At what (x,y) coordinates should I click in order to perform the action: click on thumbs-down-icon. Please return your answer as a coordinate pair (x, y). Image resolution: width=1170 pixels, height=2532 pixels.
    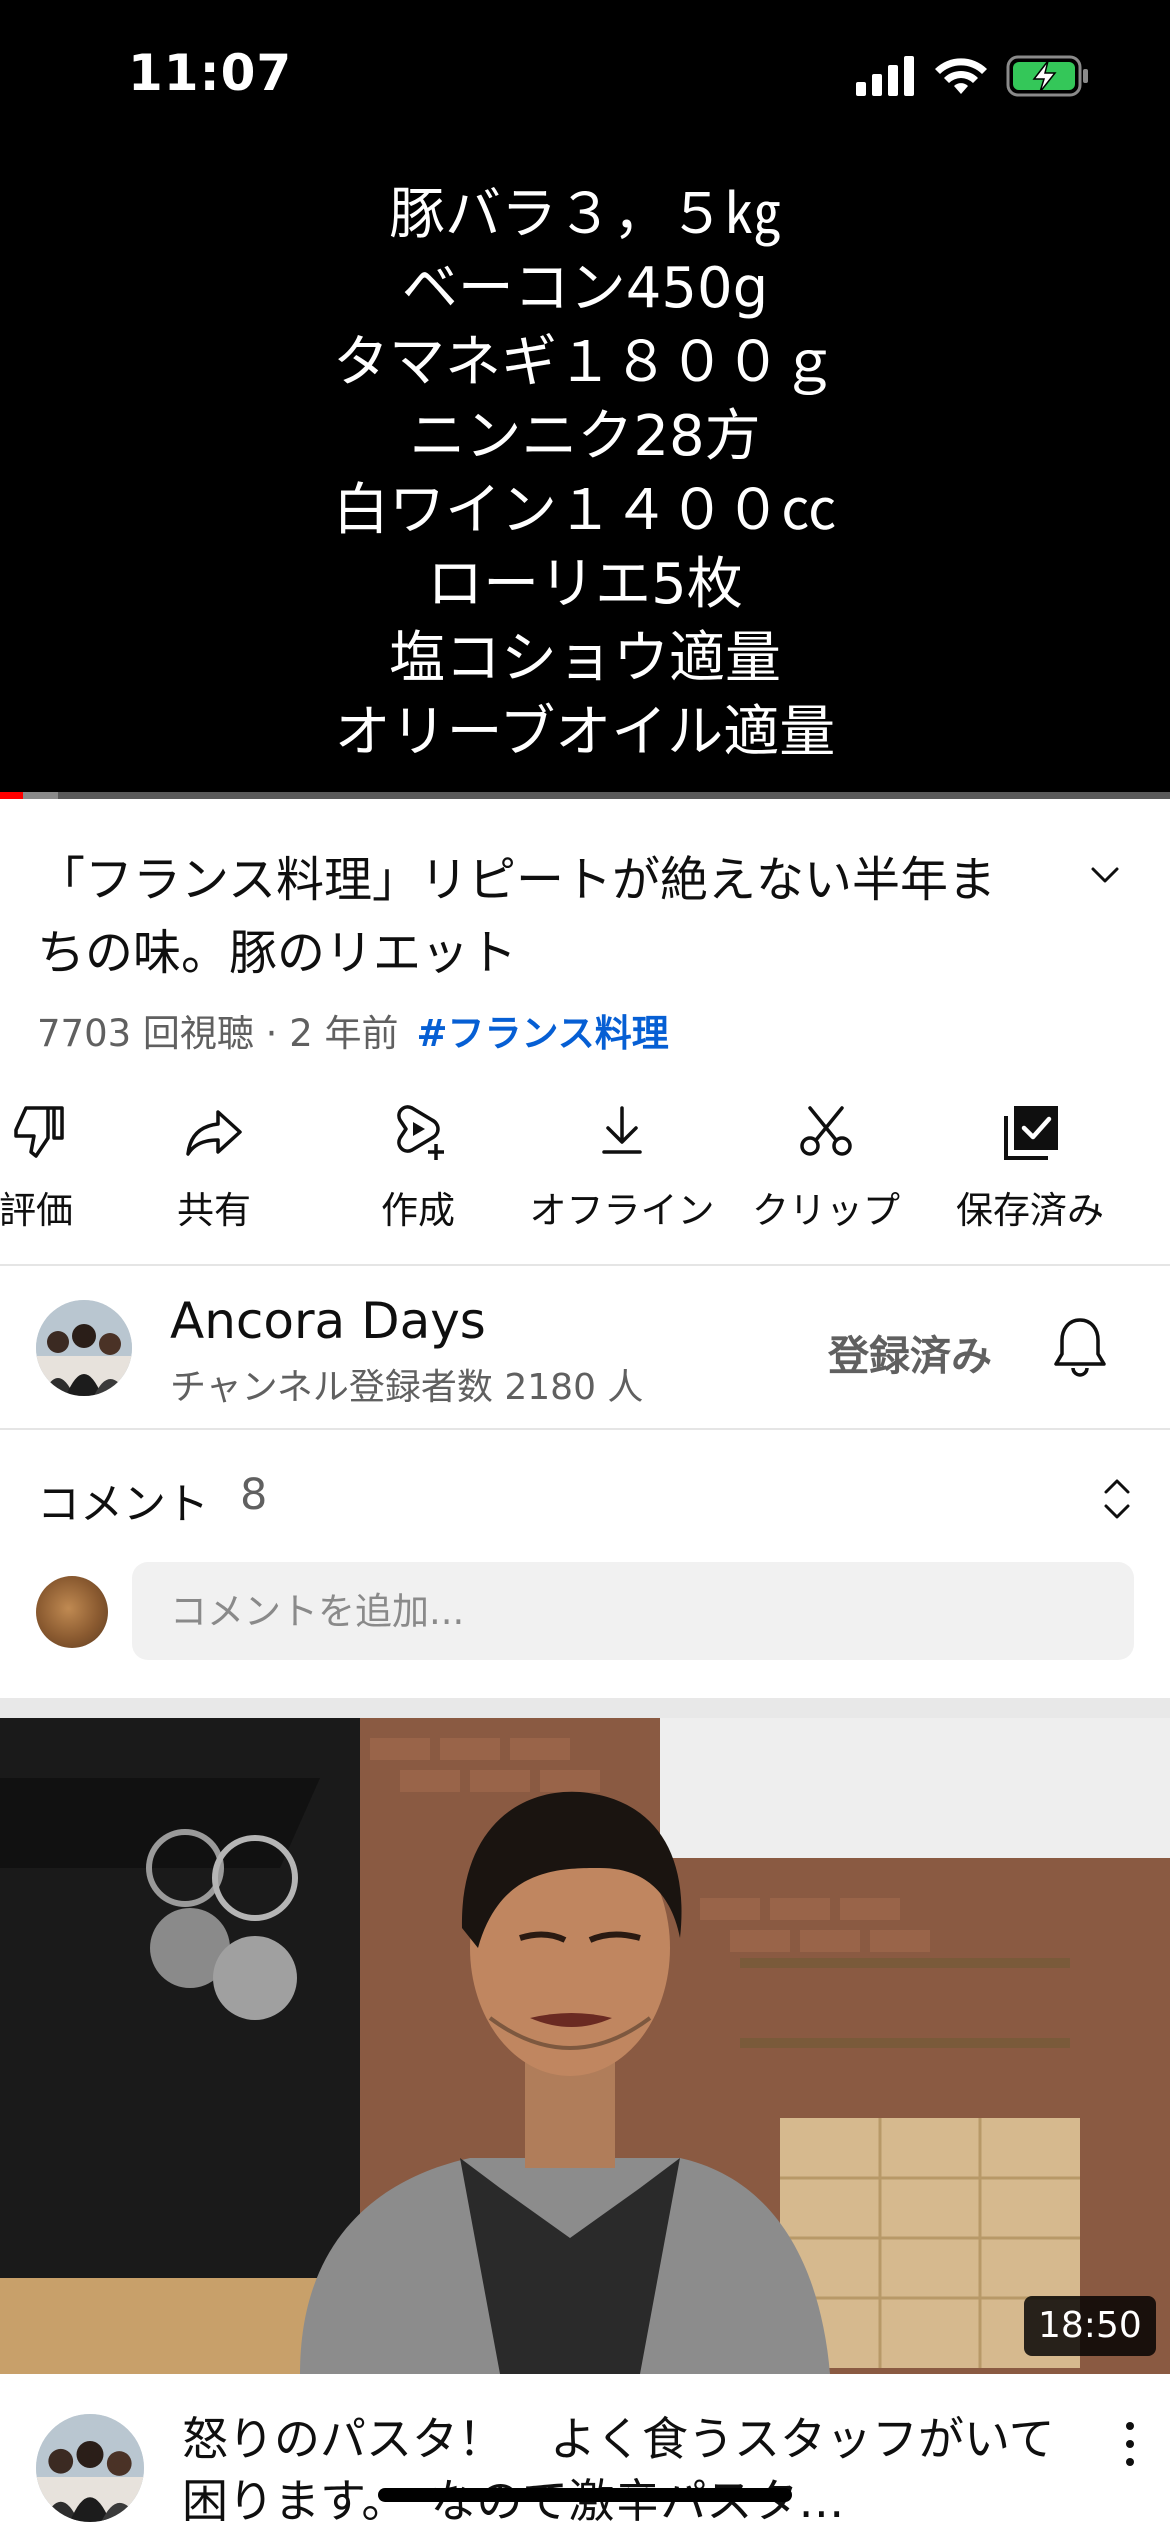
    Looking at the image, I should click on (39, 1132).